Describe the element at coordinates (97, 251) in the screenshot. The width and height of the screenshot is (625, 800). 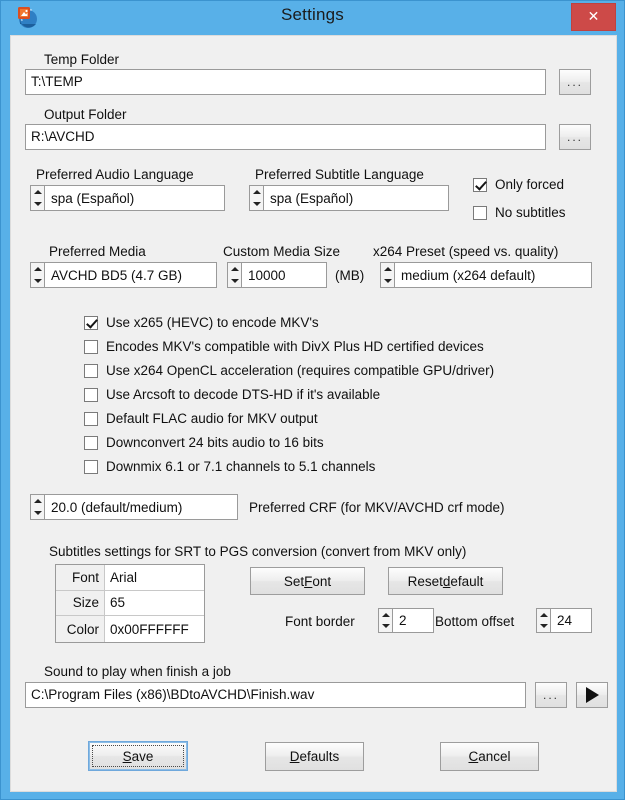
I see `preferred-media-label: Preferred Media` at that location.